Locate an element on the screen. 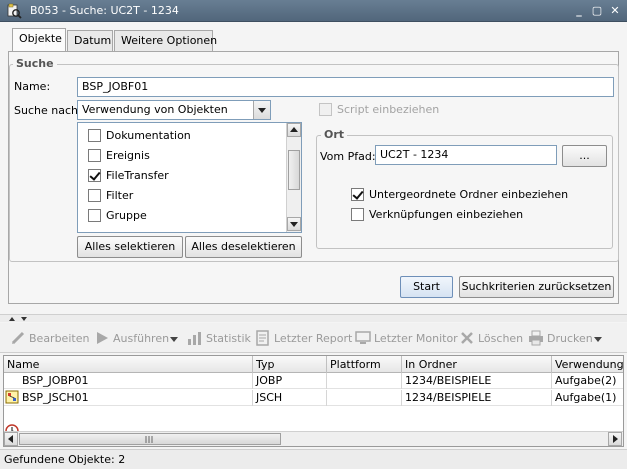  cell-name: BSP_JOBP01 is located at coordinates (128, 381).